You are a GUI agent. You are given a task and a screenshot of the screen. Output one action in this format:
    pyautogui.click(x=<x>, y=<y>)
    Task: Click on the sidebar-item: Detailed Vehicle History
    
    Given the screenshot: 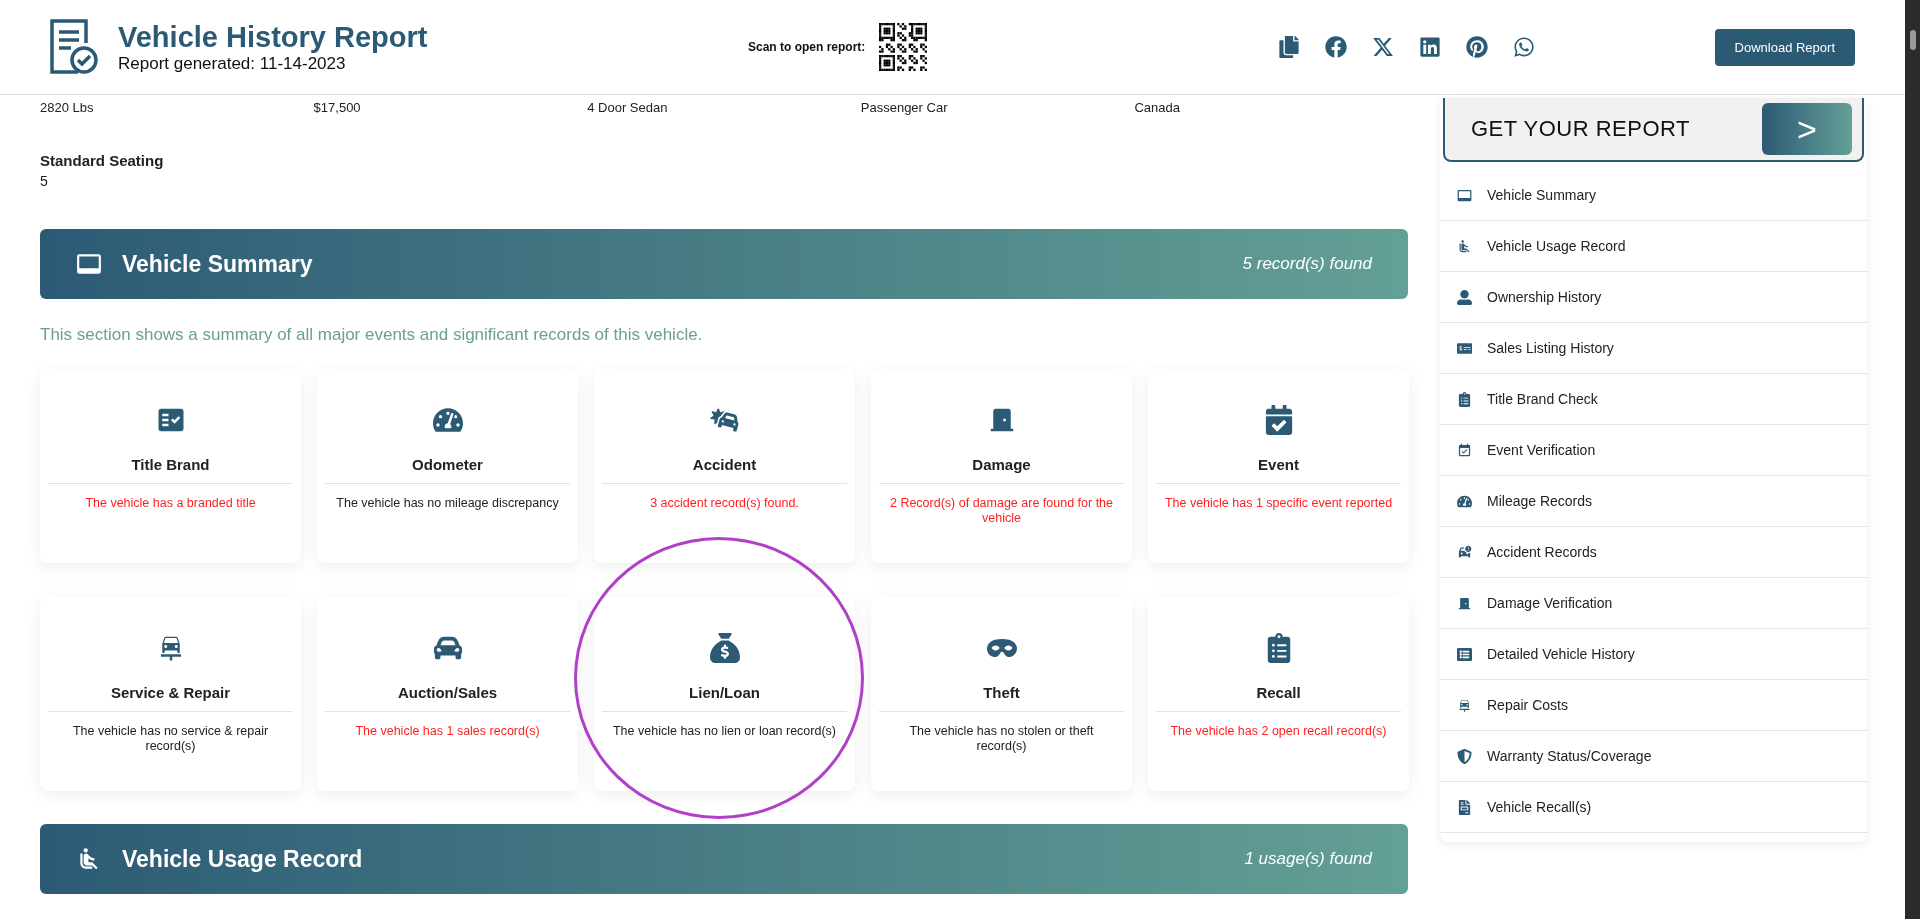 What is the action you would take?
    pyautogui.click(x=1653, y=654)
    